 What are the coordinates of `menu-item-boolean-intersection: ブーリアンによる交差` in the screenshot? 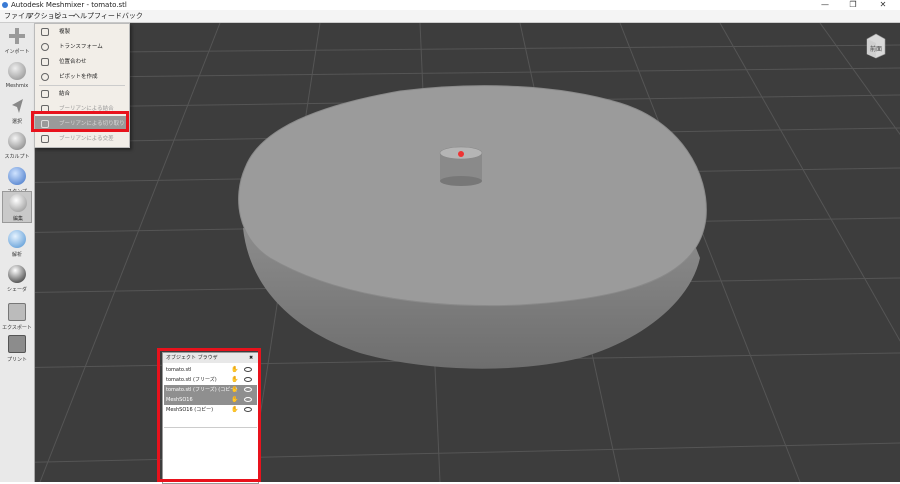 It's located at (82, 139).